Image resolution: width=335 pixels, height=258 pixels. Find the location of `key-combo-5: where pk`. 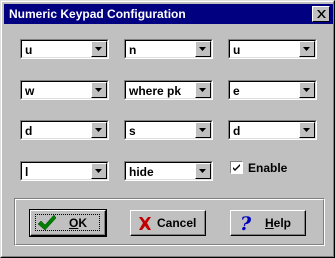

key-combo-5: where pk is located at coordinates (168, 90).